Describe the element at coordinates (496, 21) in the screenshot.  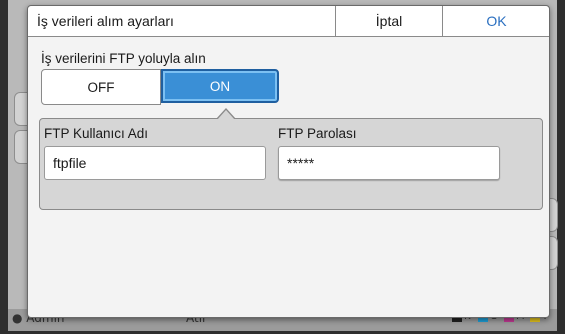
I see `ok-button: OK` at that location.